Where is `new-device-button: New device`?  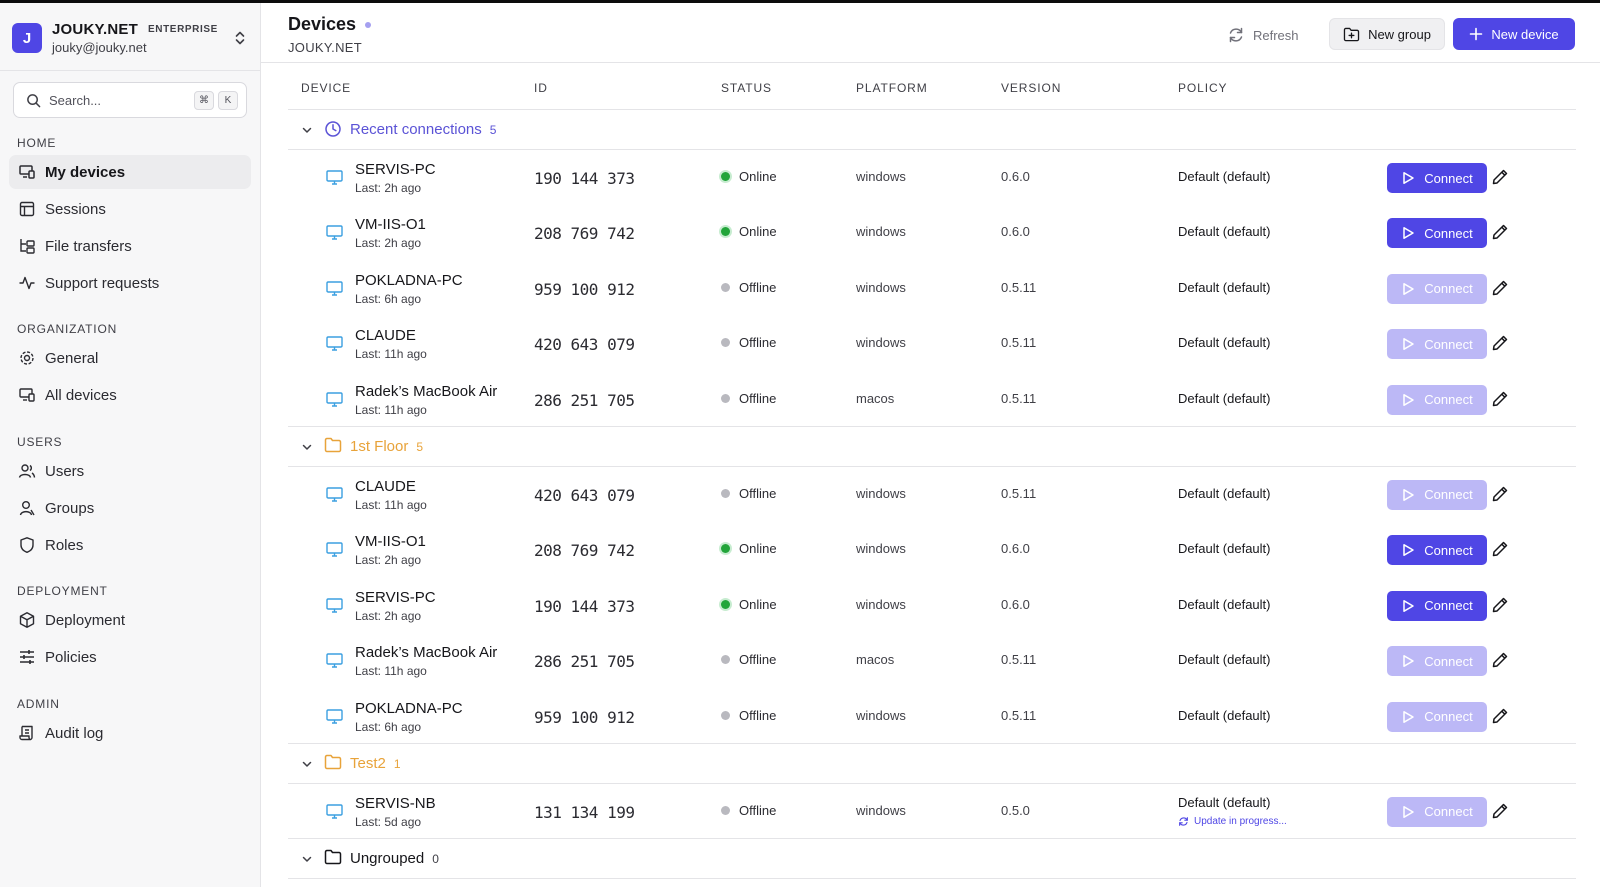 new-device-button: New device is located at coordinates (1514, 34).